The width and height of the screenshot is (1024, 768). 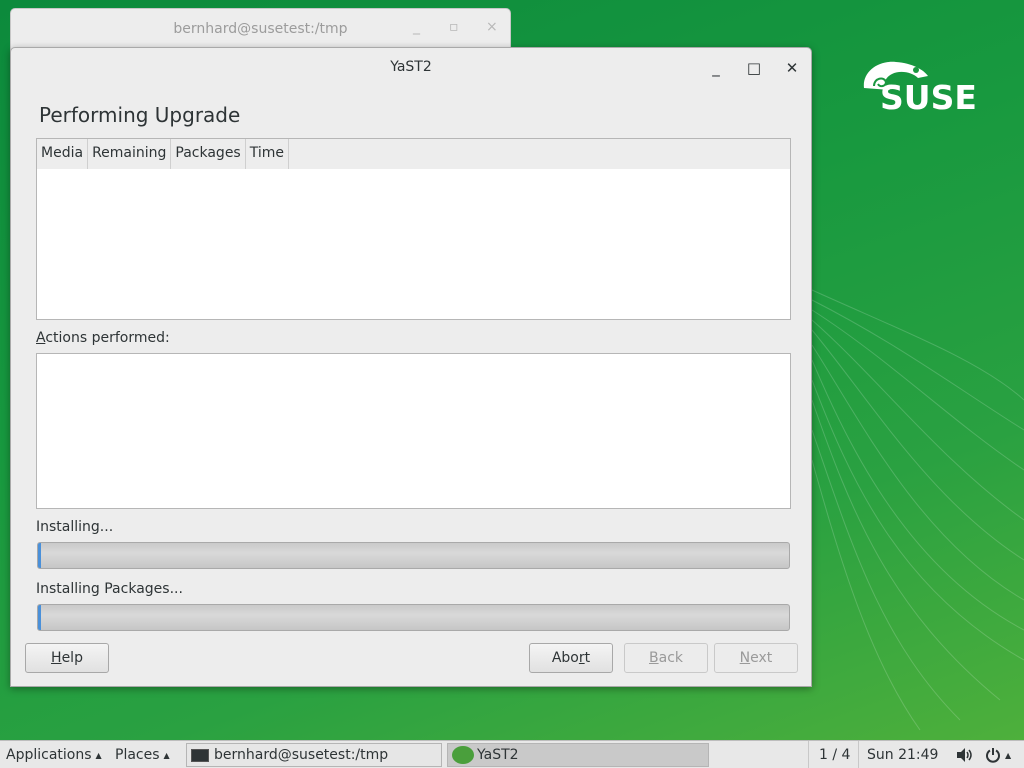 What do you see at coordinates (492, 27) in the screenshot?
I see `close-icon: ×` at bounding box center [492, 27].